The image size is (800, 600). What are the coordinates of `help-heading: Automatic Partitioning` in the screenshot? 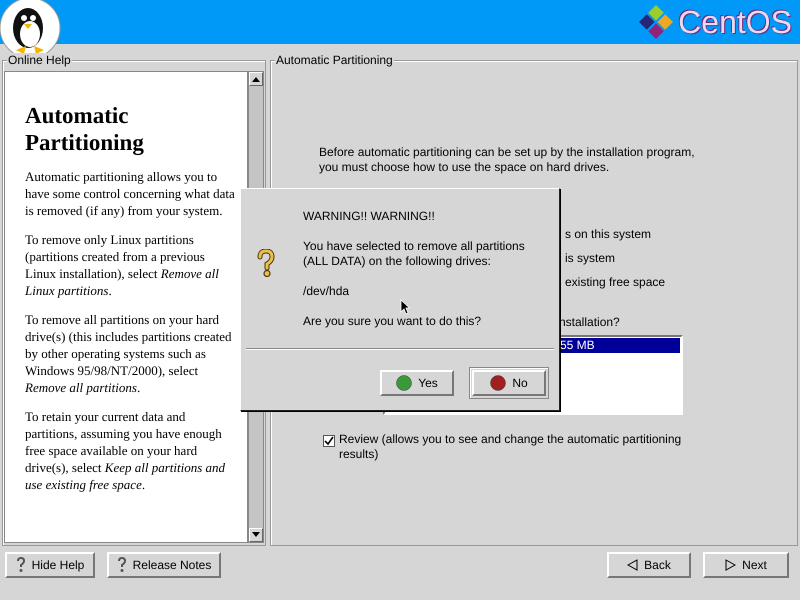 It's located at (85, 129).